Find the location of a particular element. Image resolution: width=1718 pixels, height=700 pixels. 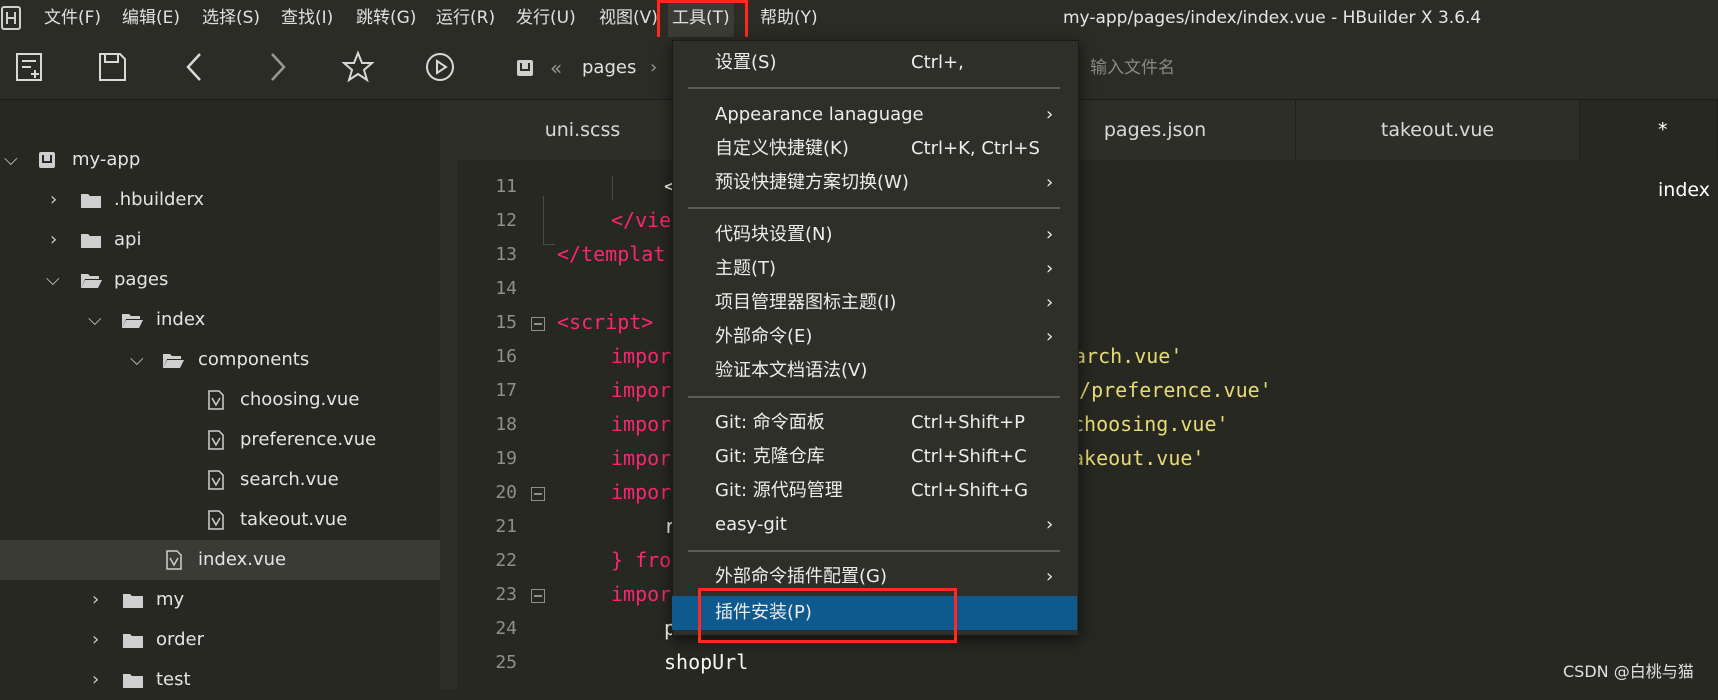

tree-item-choosing-vue: choosing.vue is located at coordinates (220, 400).